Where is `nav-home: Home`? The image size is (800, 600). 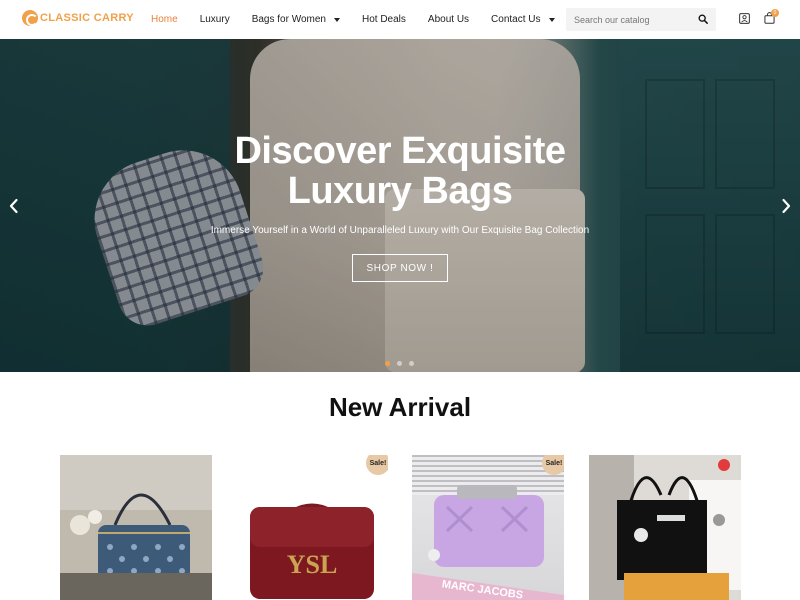 nav-home: Home is located at coordinates (164, 19).